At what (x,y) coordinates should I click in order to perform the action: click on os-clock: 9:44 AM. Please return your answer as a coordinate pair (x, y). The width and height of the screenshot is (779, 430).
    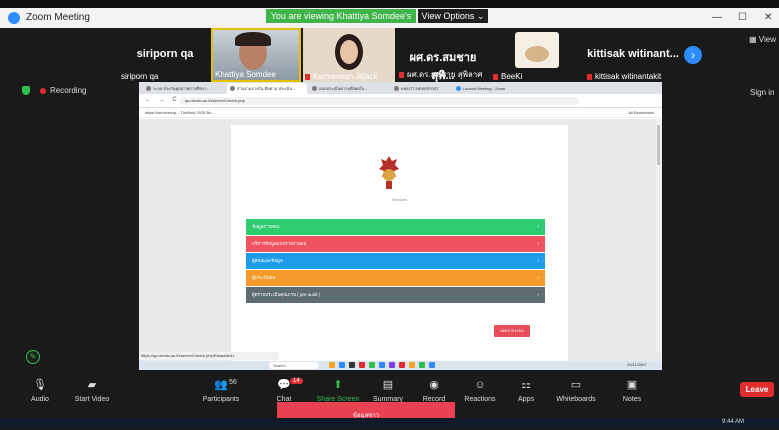
    Looking at the image, I should click on (733, 422).